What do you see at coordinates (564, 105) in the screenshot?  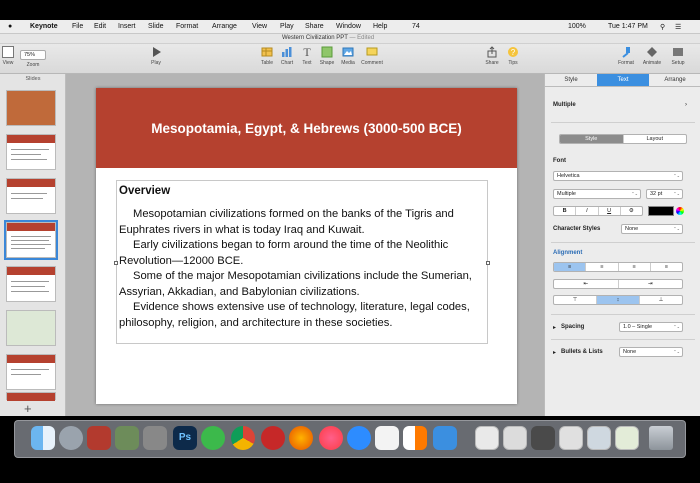 I see `paragraph-style-select: Multiple` at bounding box center [564, 105].